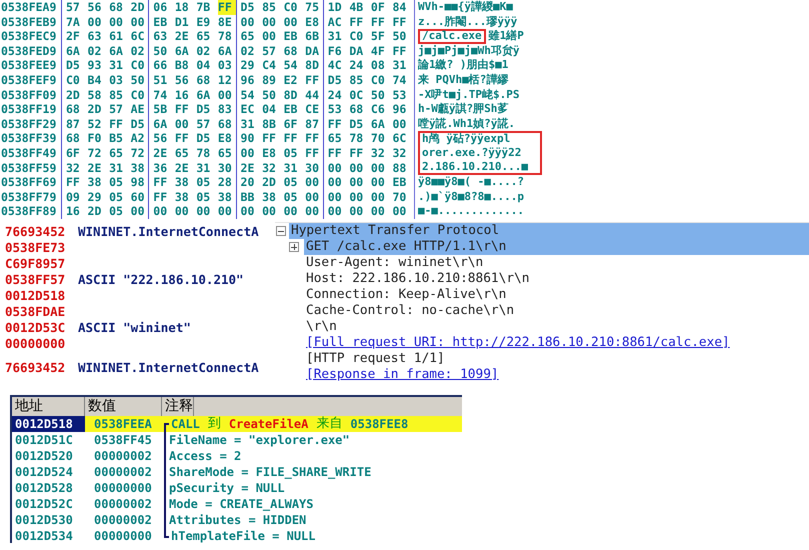 Image resolution: width=809 pixels, height=550 pixels. Describe the element at coordinates (329, 424) in the screenshot. I see `comment-text: 来自` at that location.